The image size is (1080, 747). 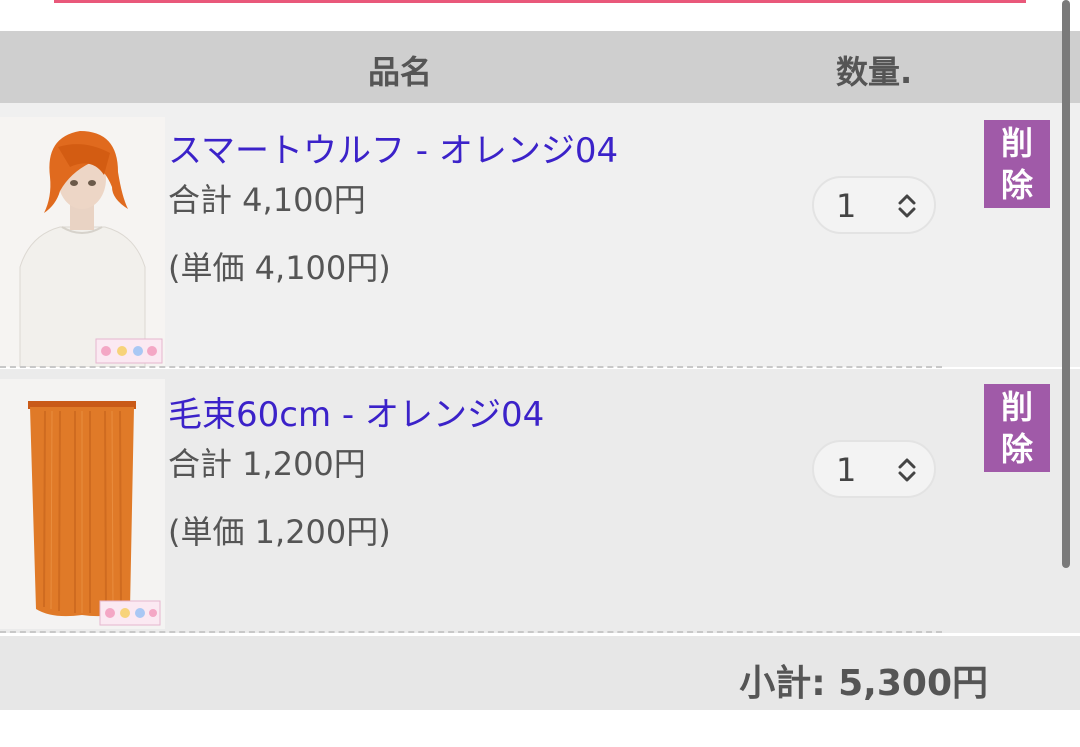 I want to click on product-name-link: 毛束60cm - オレンジ04, so click(x=356, y=411).